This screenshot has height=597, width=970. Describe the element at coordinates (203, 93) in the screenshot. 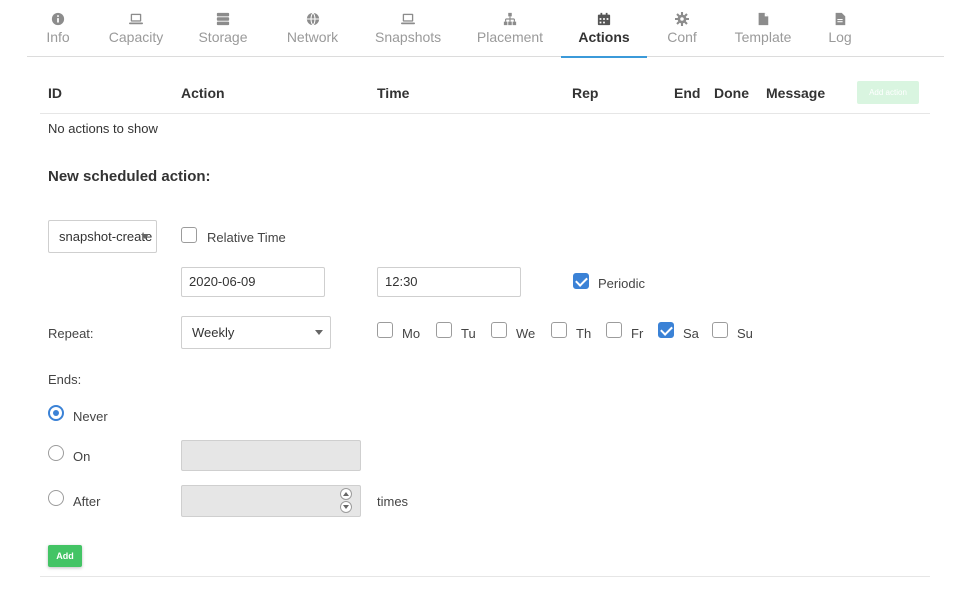

I see `column-header-action: Action` at that location.